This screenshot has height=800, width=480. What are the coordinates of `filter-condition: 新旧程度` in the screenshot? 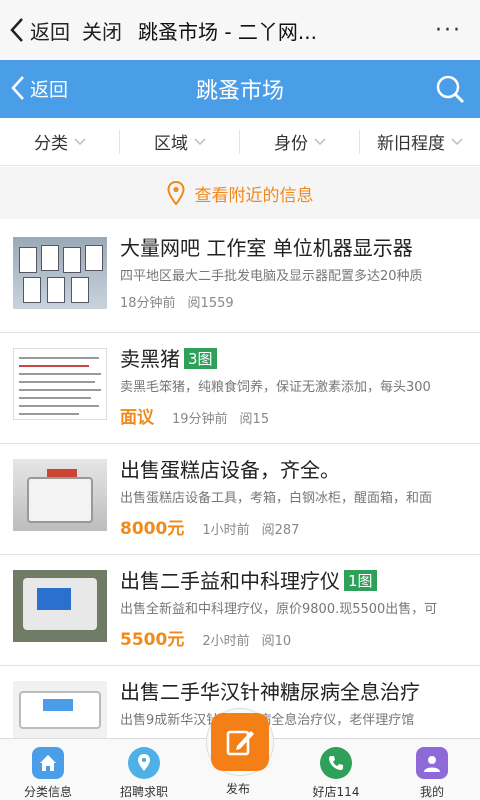 It's located at (420, 141).